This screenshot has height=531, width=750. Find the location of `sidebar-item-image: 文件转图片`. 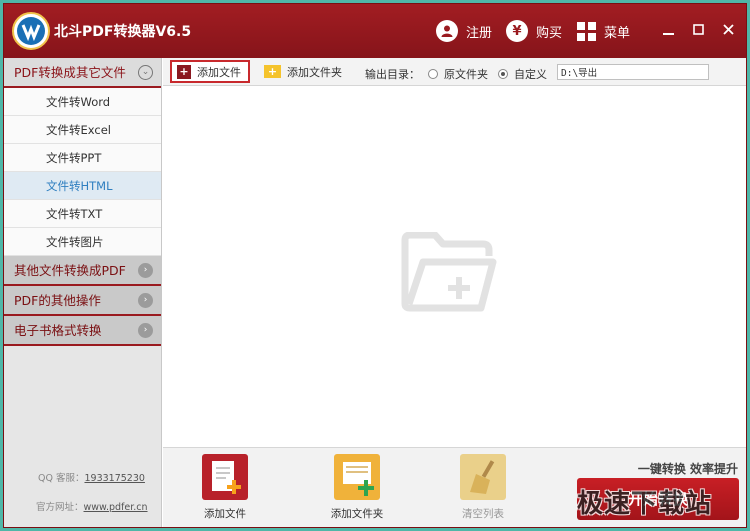

sidebar-item-image: 文件转图片 is located at coordinates (82, 242).